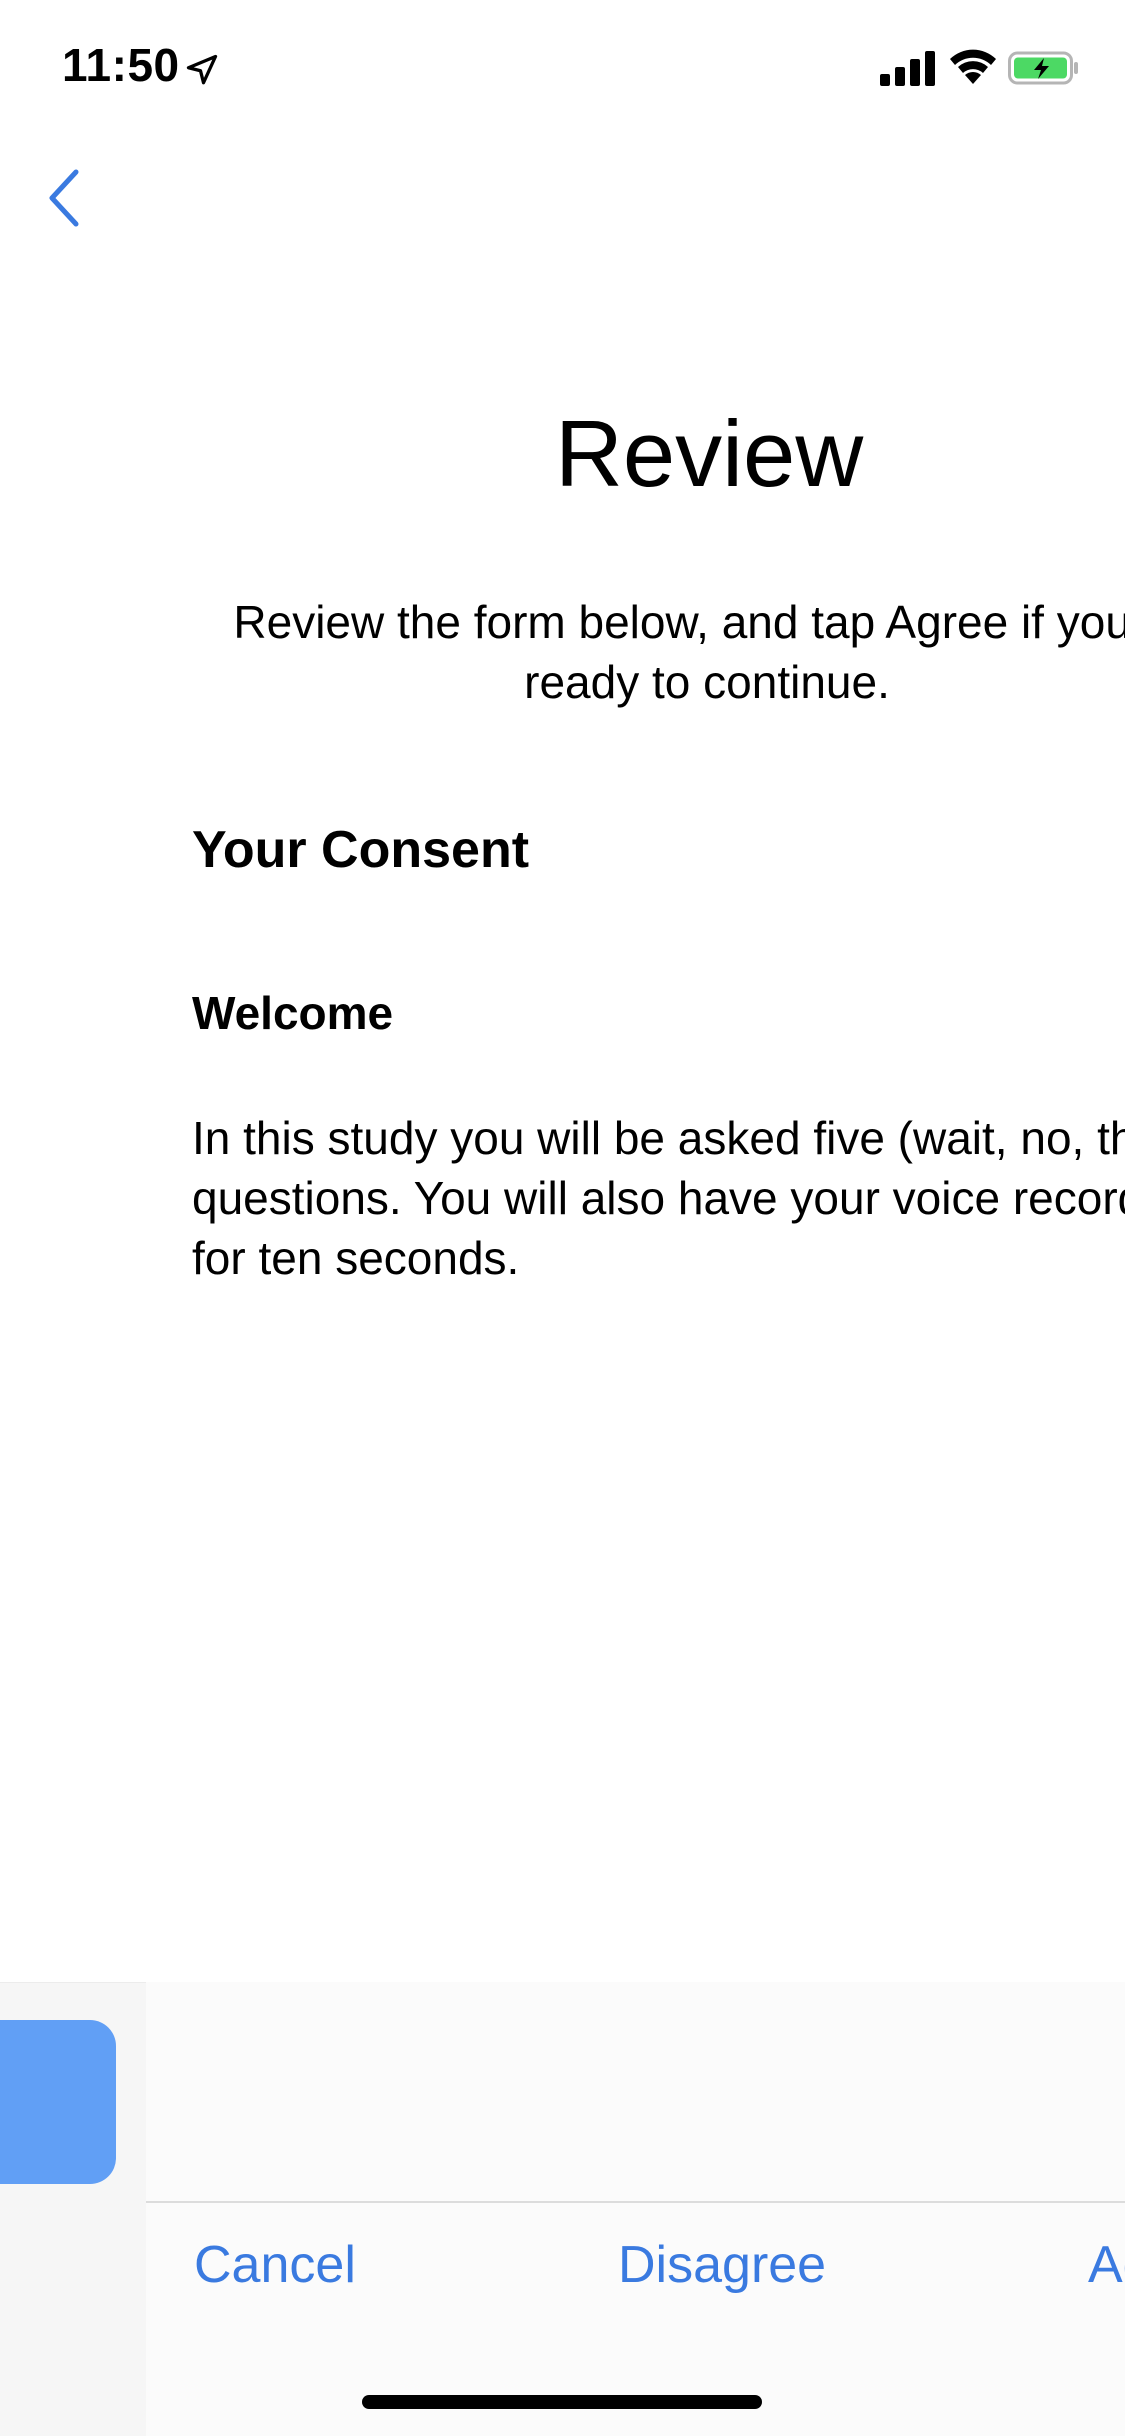 This screenshot has height=2436, width=1125. What do you see at coordinates (361, 850) in the screenshot?
I see `section-title: Your Consent` at bounding box center [361, 850].